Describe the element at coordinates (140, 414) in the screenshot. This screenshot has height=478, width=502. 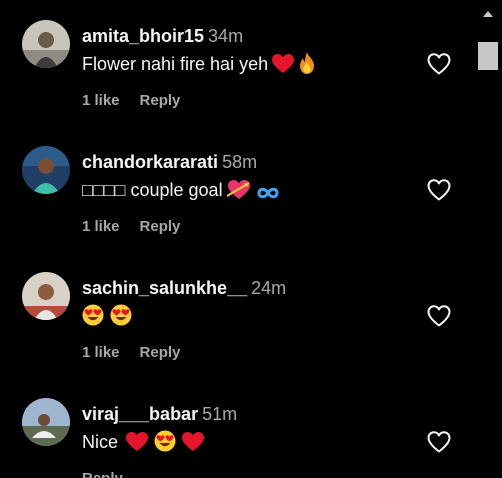
I see `username: viraj___babar` at that location.